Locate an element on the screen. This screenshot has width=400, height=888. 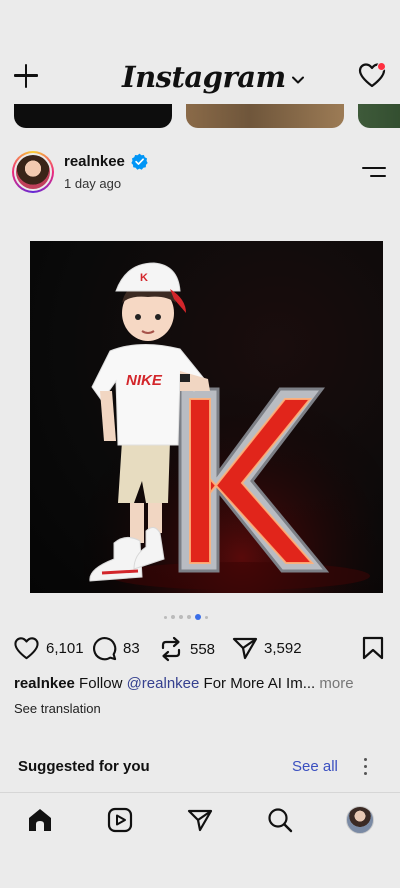
carousel-dot-active is located at coordinates (198, 617).